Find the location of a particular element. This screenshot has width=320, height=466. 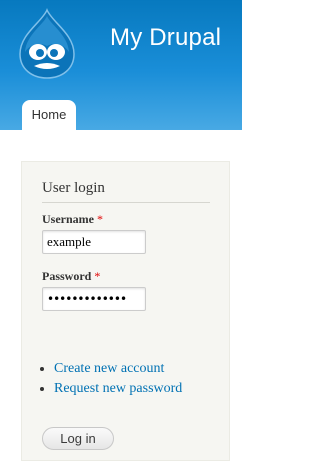

site-name: My Drupal is located at coordinates (165, 38).